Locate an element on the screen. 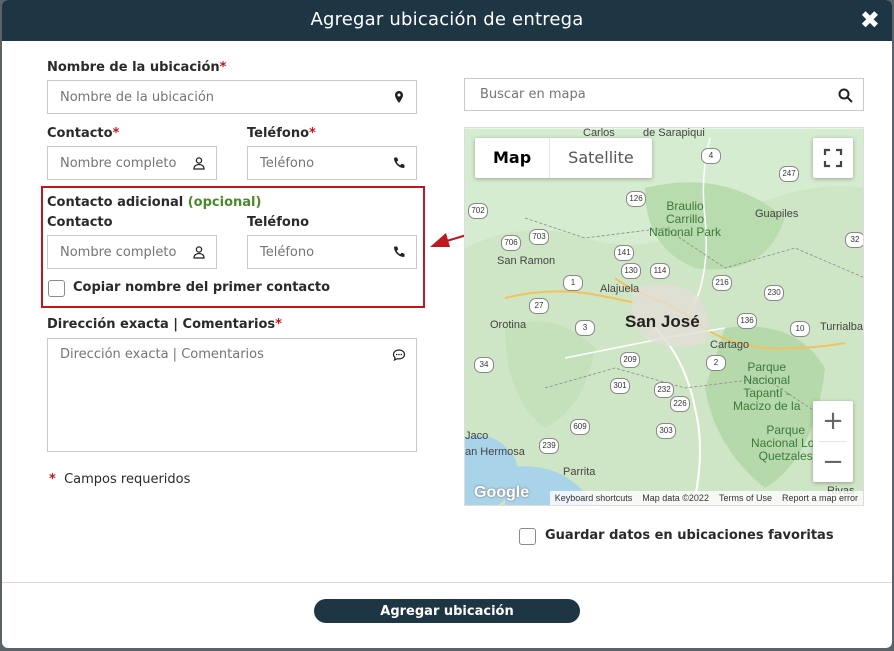  additional-contact-label: Contacto is located at coordinates (80, 222).